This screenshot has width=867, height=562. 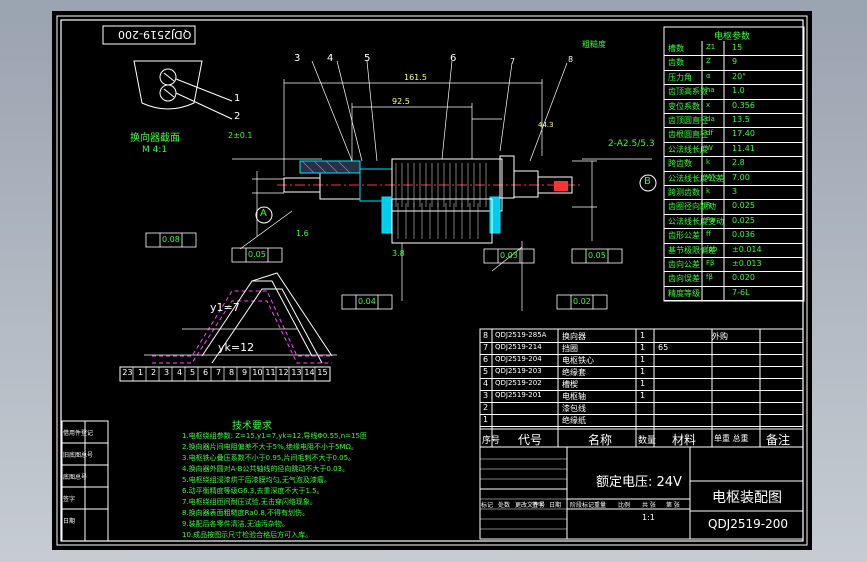 What do you see at coordinates (649, 505) in the screenshot?
I see `stage-label: 共 张` at bounding box center [649, 505].